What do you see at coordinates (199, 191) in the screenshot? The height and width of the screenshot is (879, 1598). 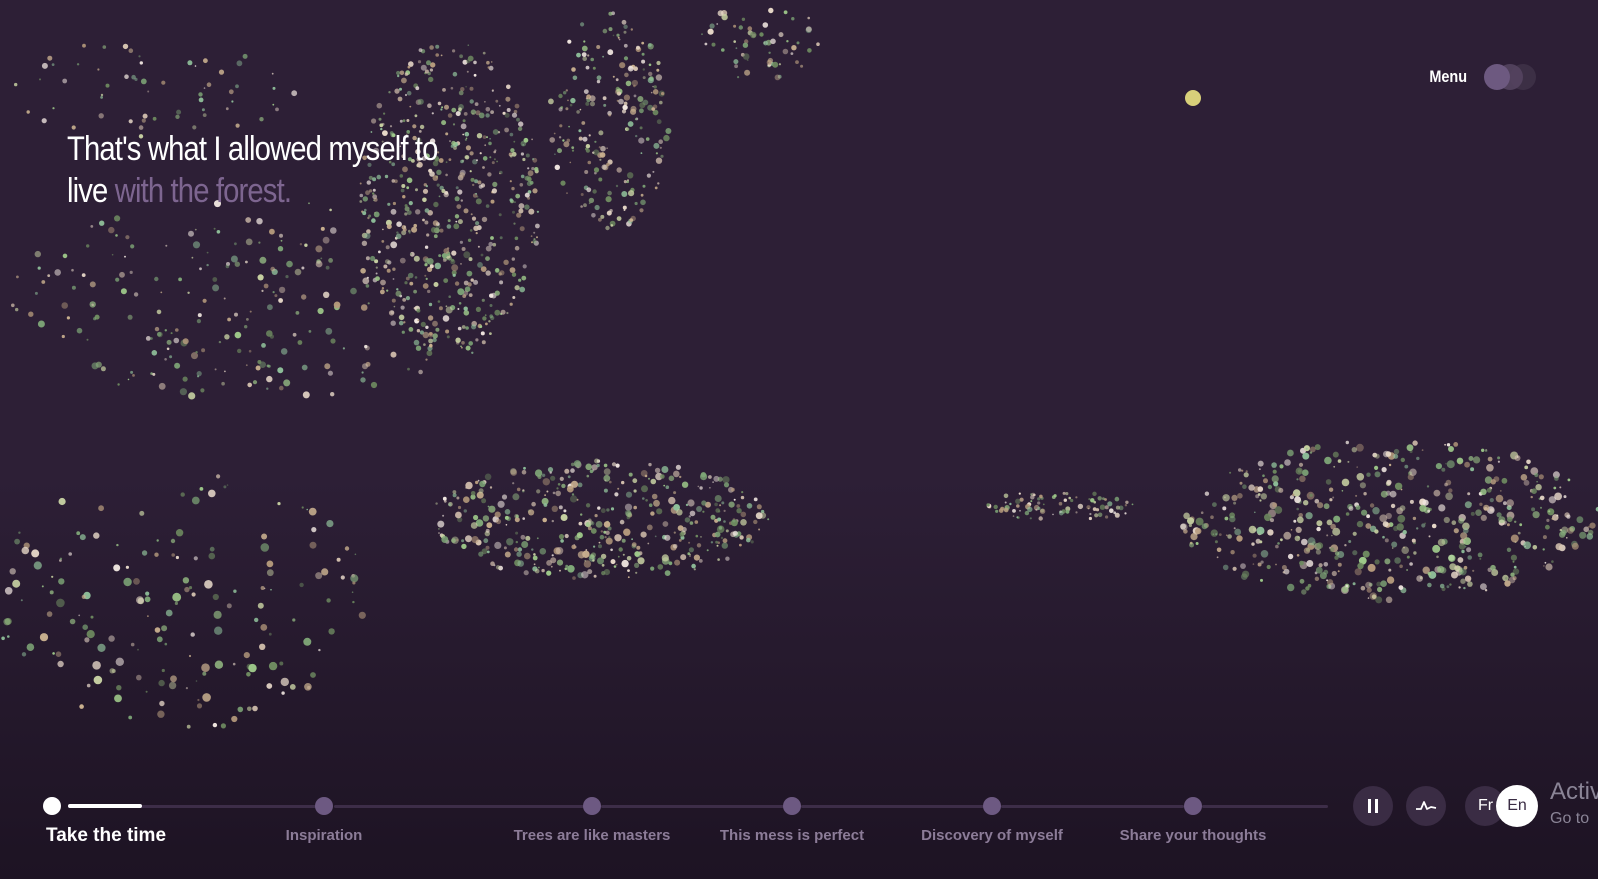 I see `headline-dim-text: with the forest.` at bounding box center [199, 191].